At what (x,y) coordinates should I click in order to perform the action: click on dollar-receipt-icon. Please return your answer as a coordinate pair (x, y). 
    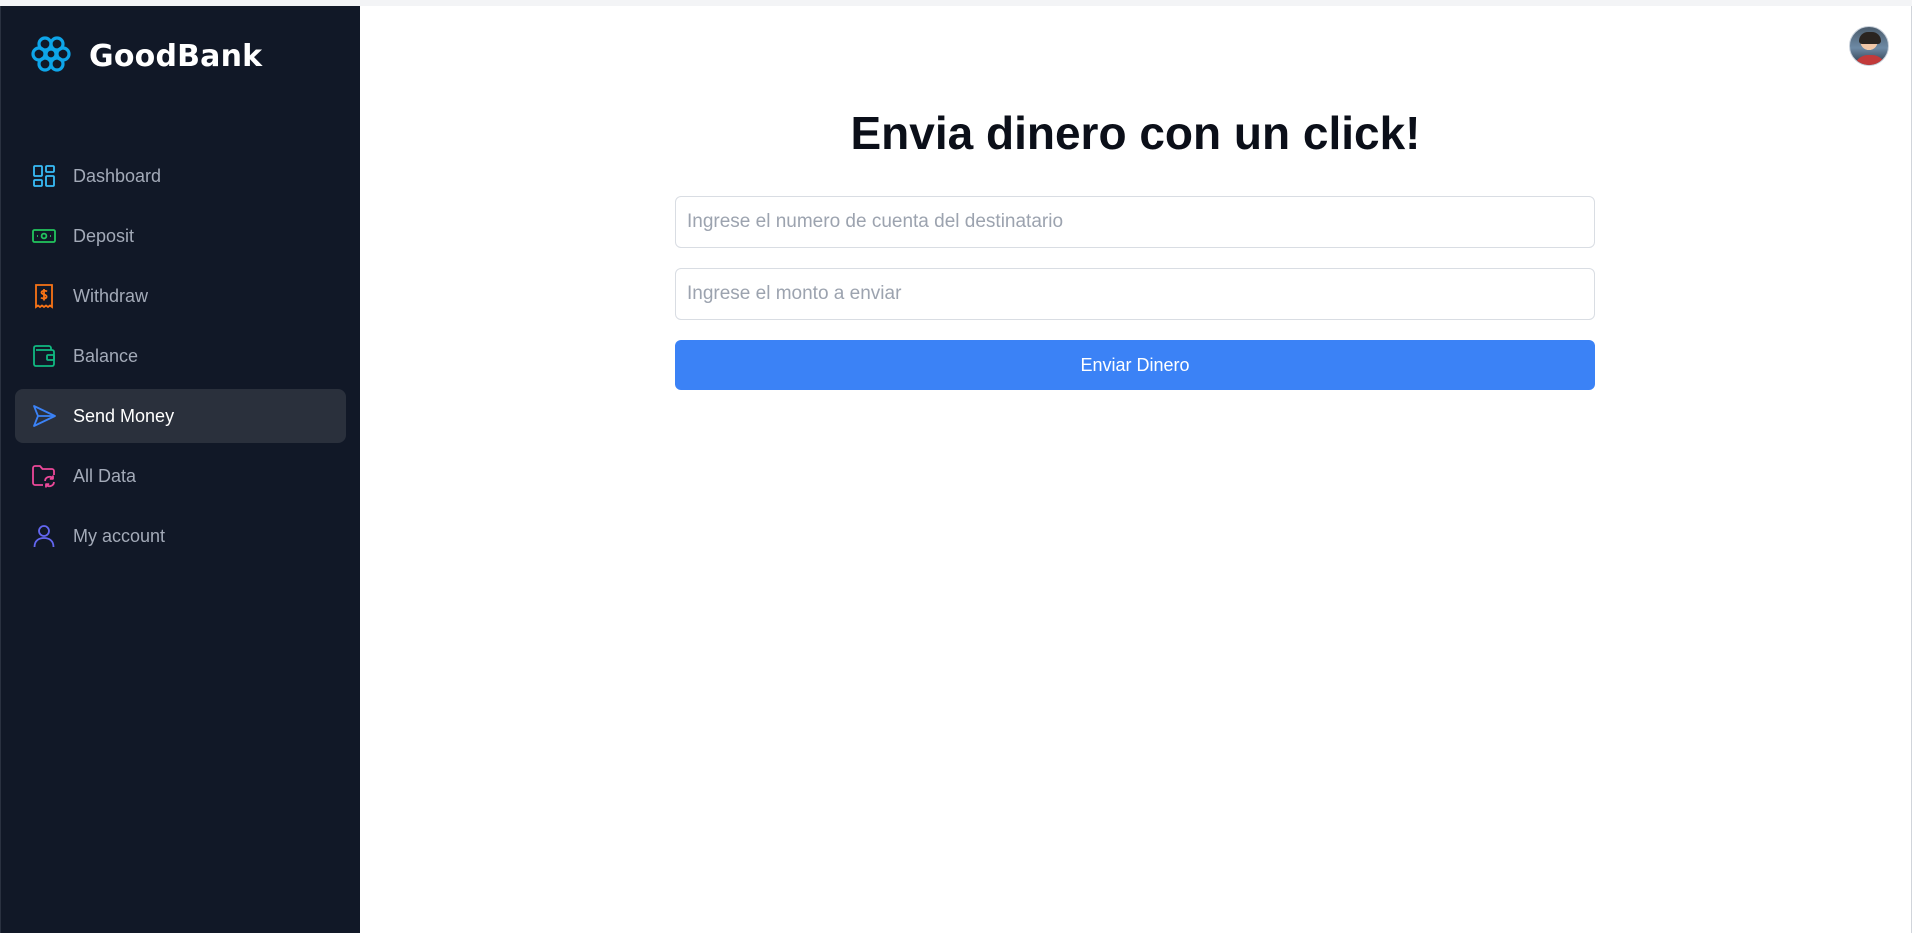
    Looking at the image, I should click on (44, 296).